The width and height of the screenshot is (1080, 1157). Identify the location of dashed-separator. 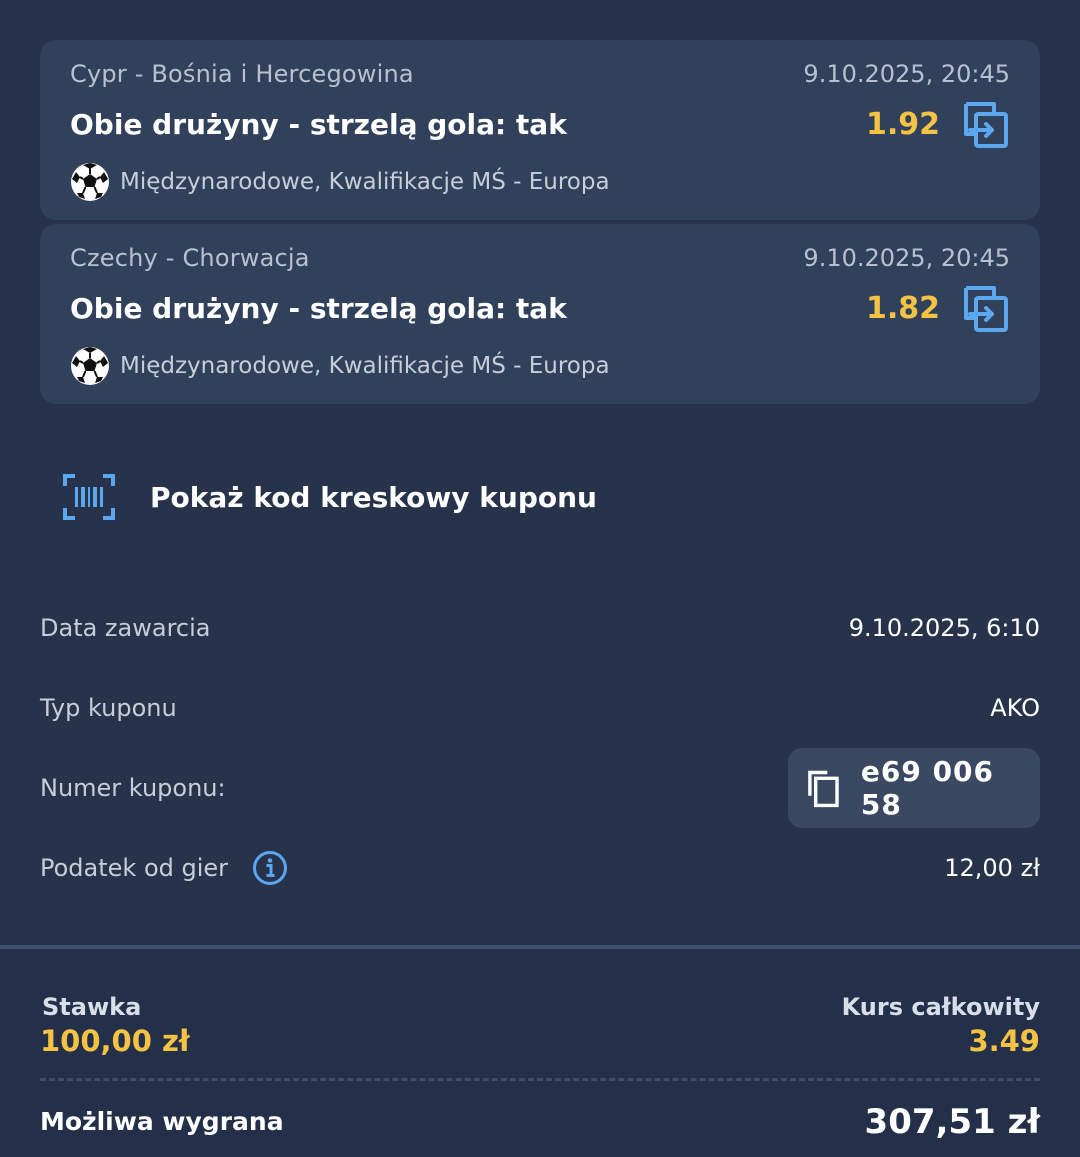
(540, 1079).